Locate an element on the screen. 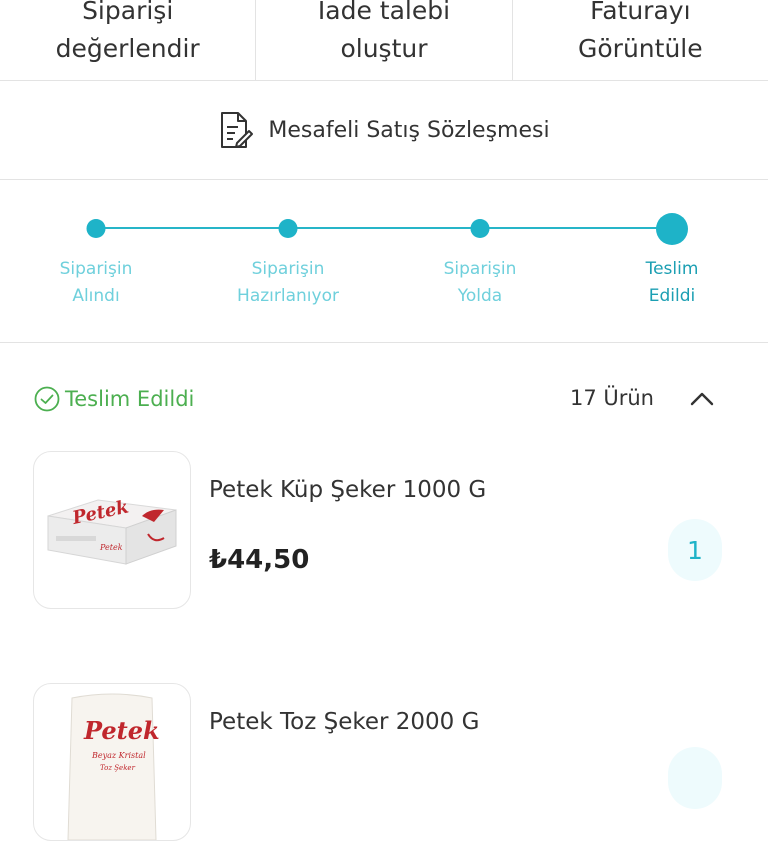  step-dot-received is located at coordinates (96, 228).